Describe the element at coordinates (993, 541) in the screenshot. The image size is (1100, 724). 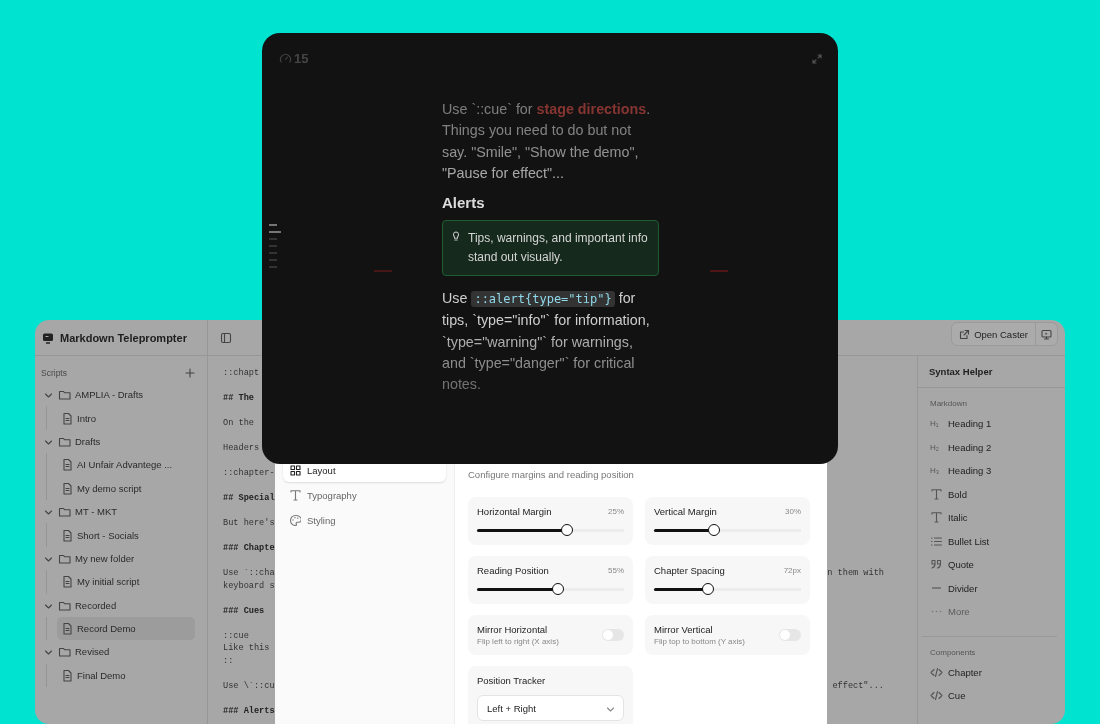
I see `syntax-item: Bullet List` at that location.